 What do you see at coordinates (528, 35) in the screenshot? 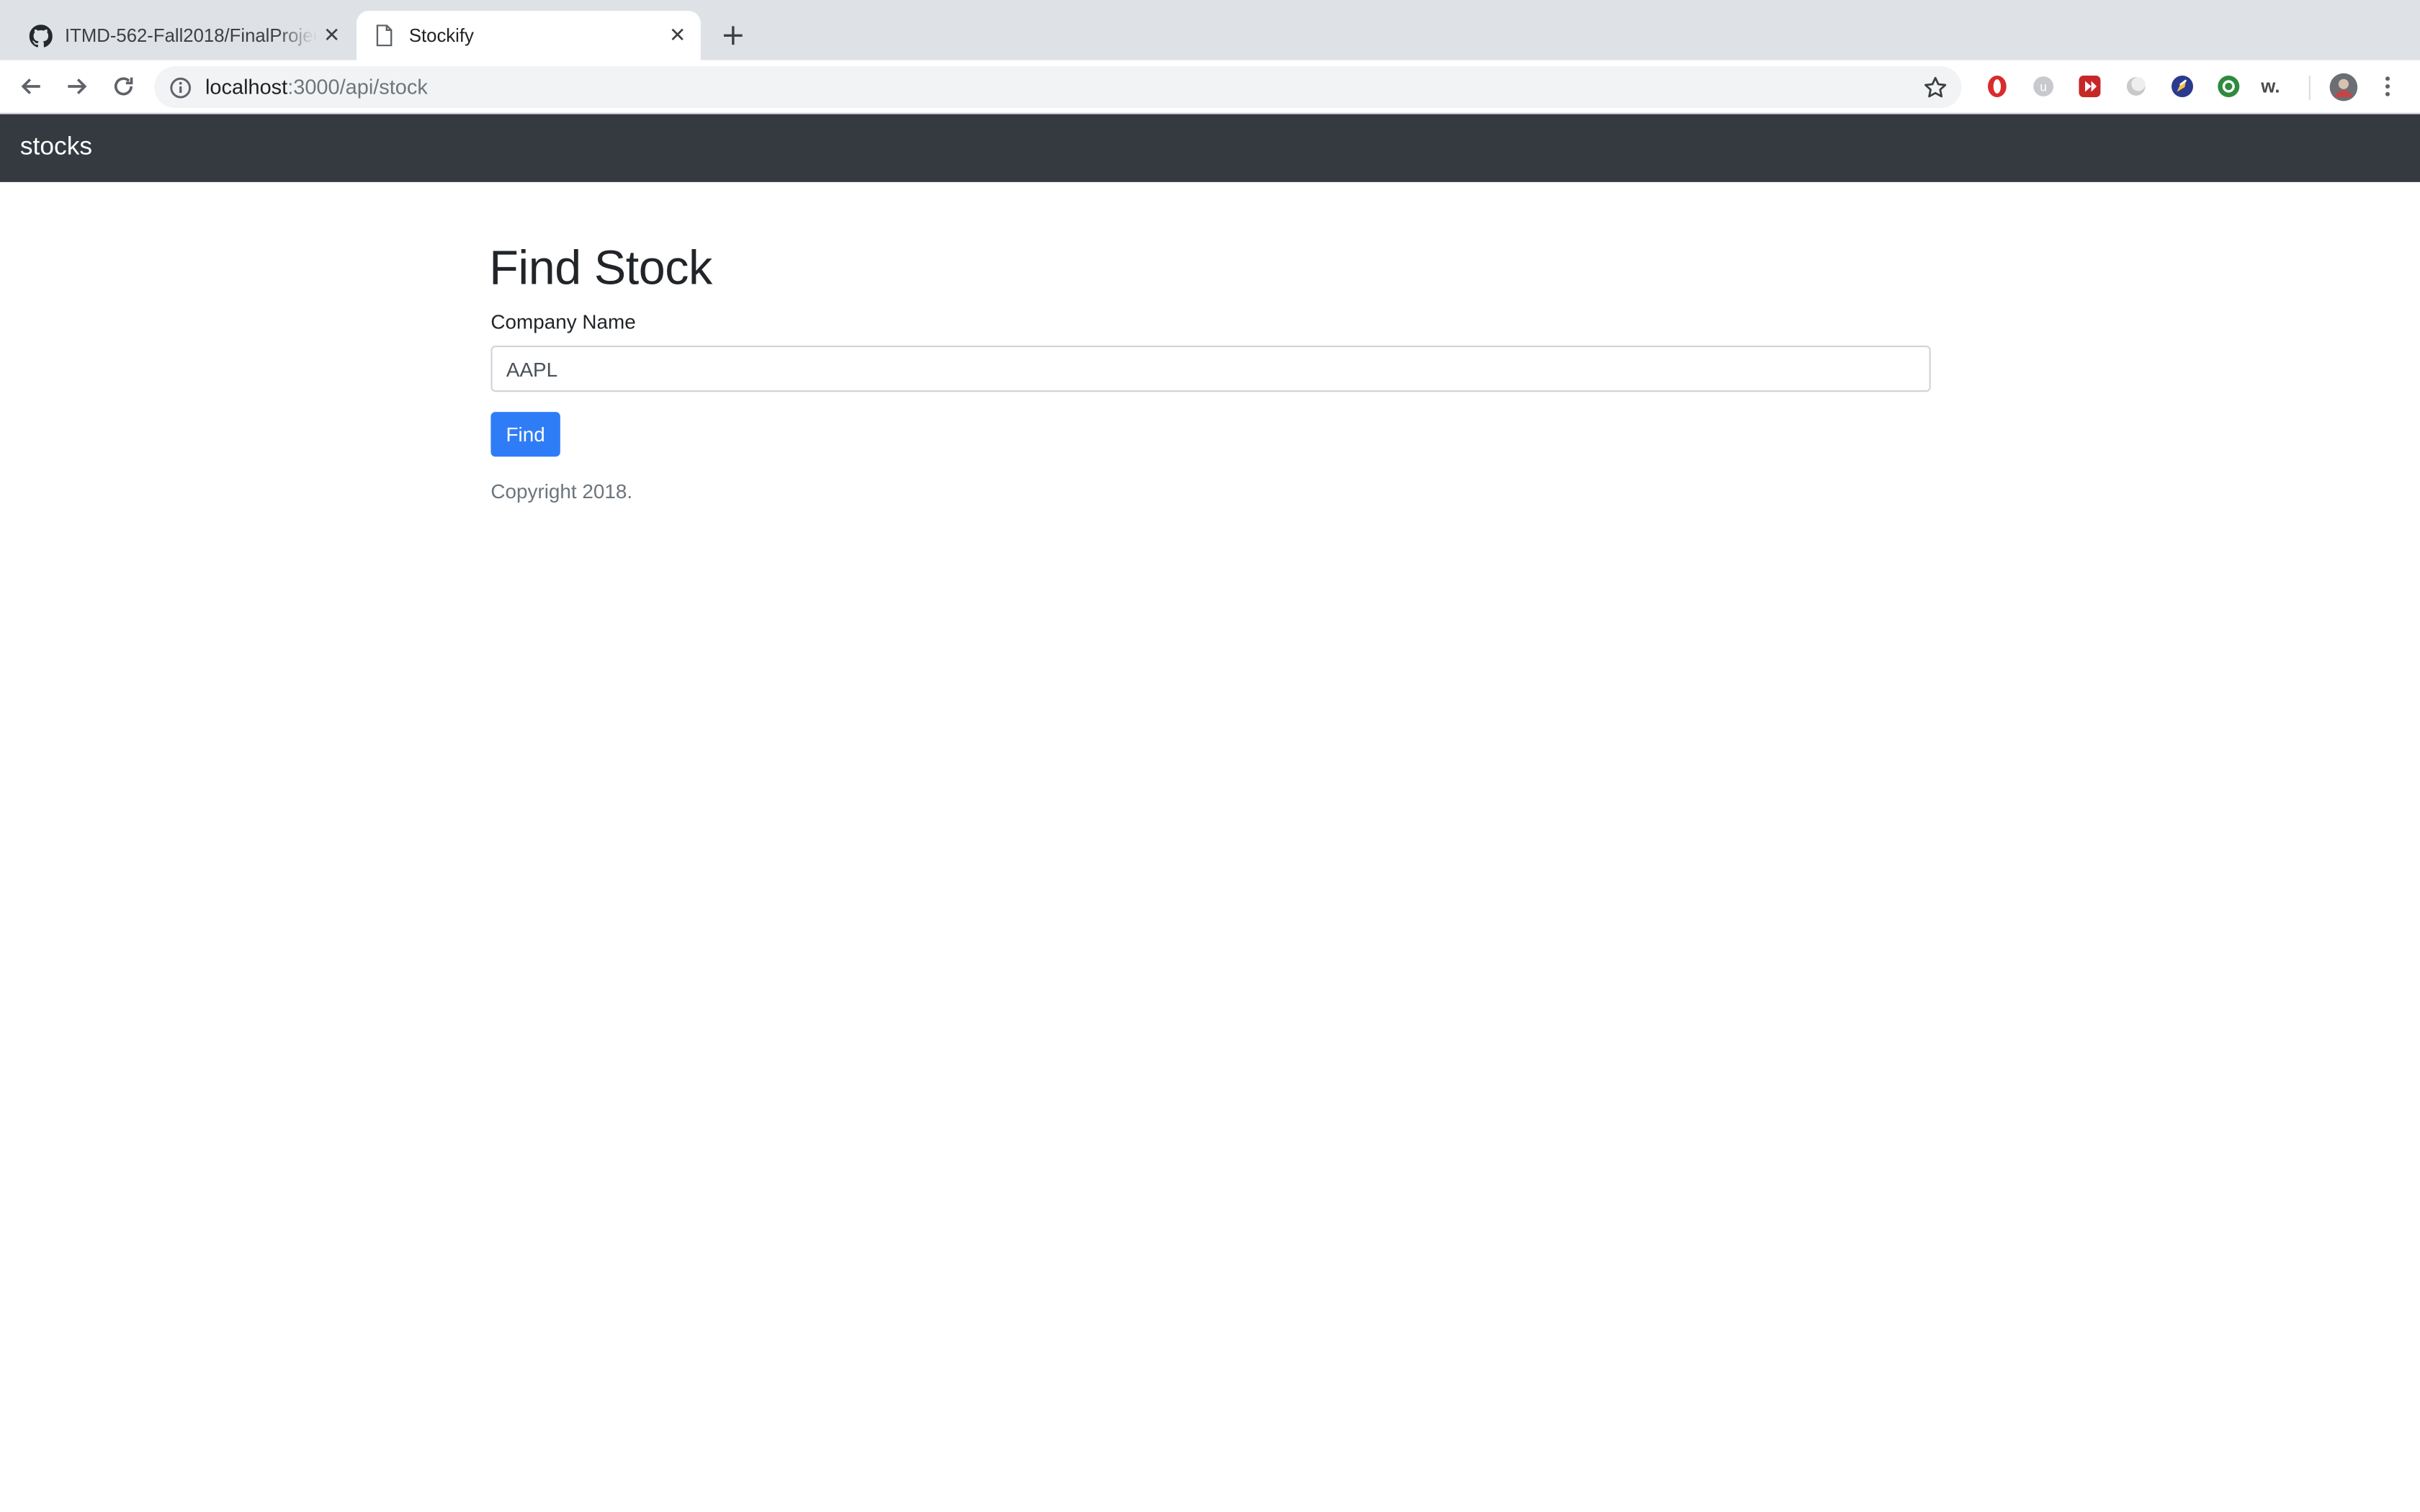
I see `tab-stockify: Stockify ✕` at bounding box center [528, 35].